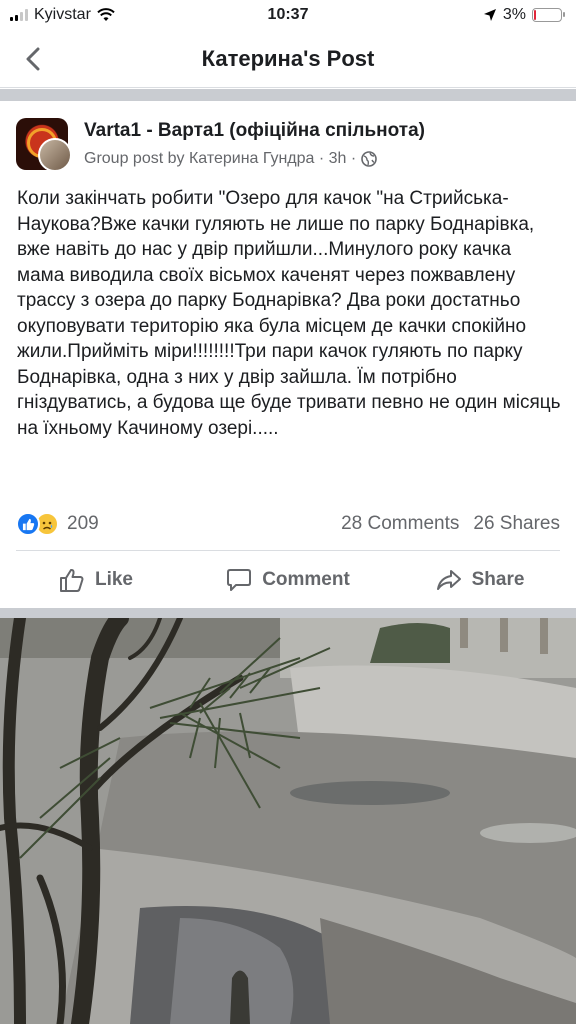 This screenshot has height=1024, width=576. I want to click on reaction-icons, so click(37, 524).